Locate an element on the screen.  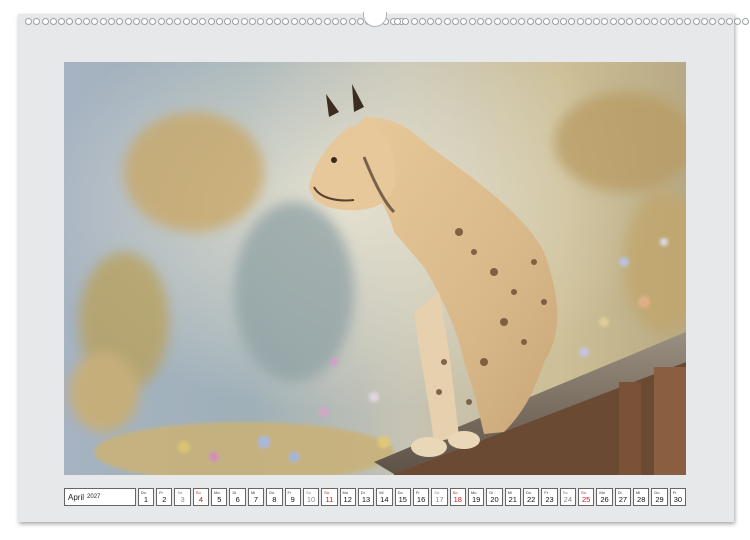
day-number: 19 is located at coordinates (476, 499).